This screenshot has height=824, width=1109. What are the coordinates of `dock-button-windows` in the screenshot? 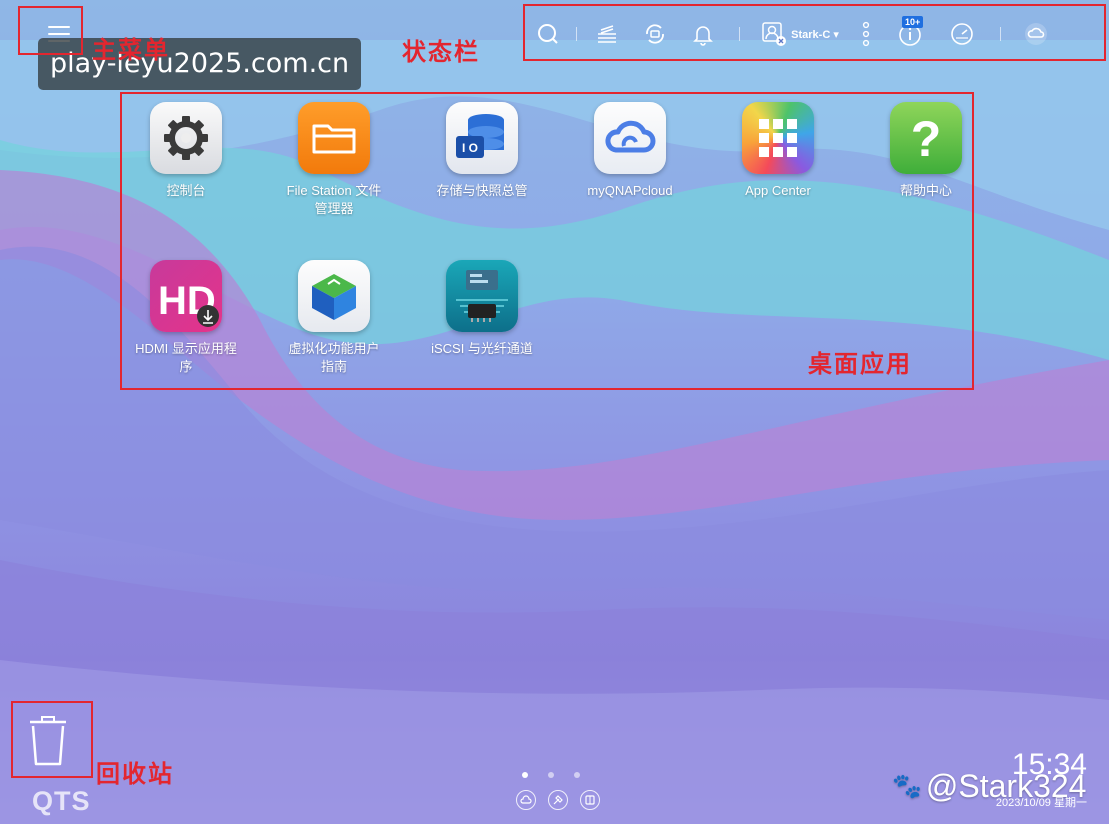 It's located at (590, 800).